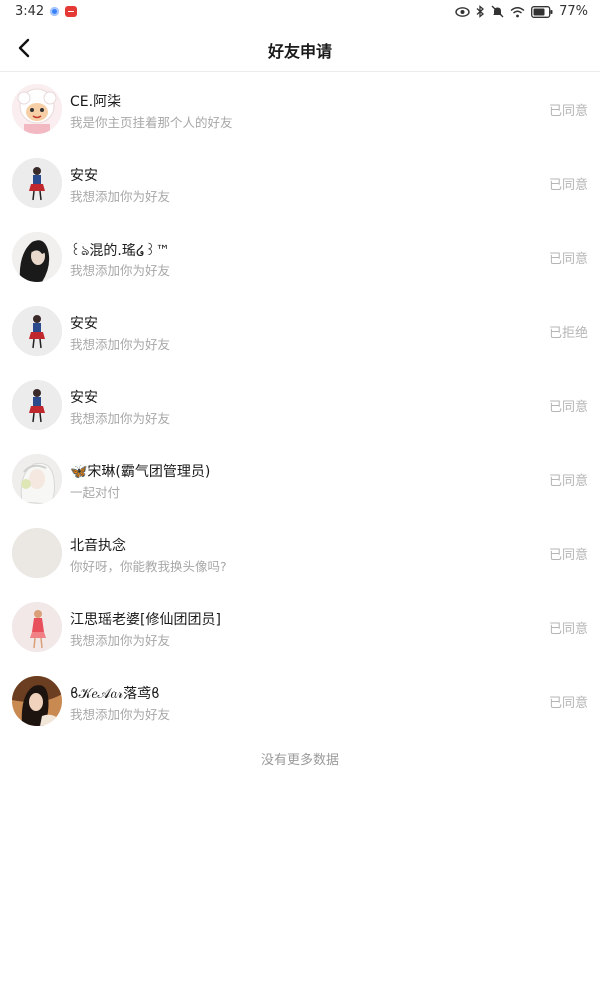  What do you see at coordinates (30, 11) in the screenshot?
I see `status-time: 3:42` at bounding box center [30, 11].